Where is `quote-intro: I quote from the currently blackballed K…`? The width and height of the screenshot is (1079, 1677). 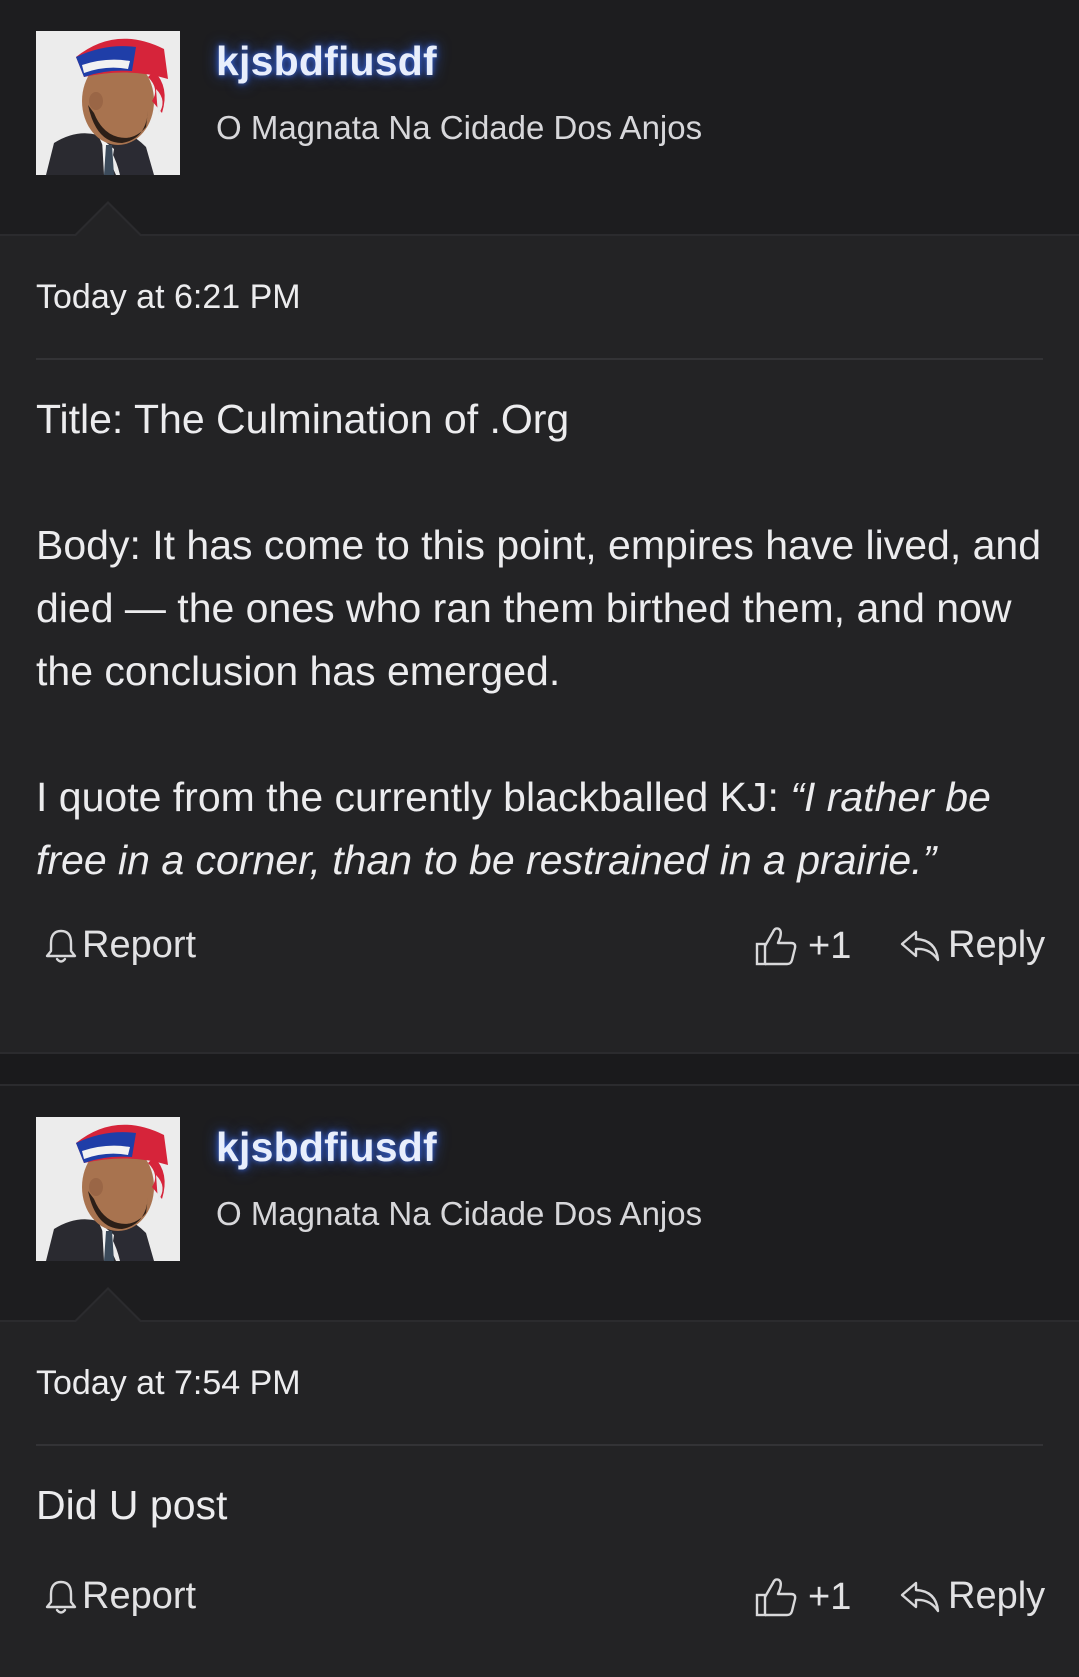 quote-intro: I quote from the currently blackballed K… is located at coordinates (413, 797).